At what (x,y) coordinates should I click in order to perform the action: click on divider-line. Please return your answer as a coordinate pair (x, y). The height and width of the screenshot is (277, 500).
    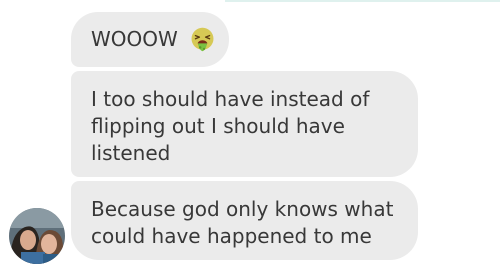
    Looking at the image, I should click on (362, 1).